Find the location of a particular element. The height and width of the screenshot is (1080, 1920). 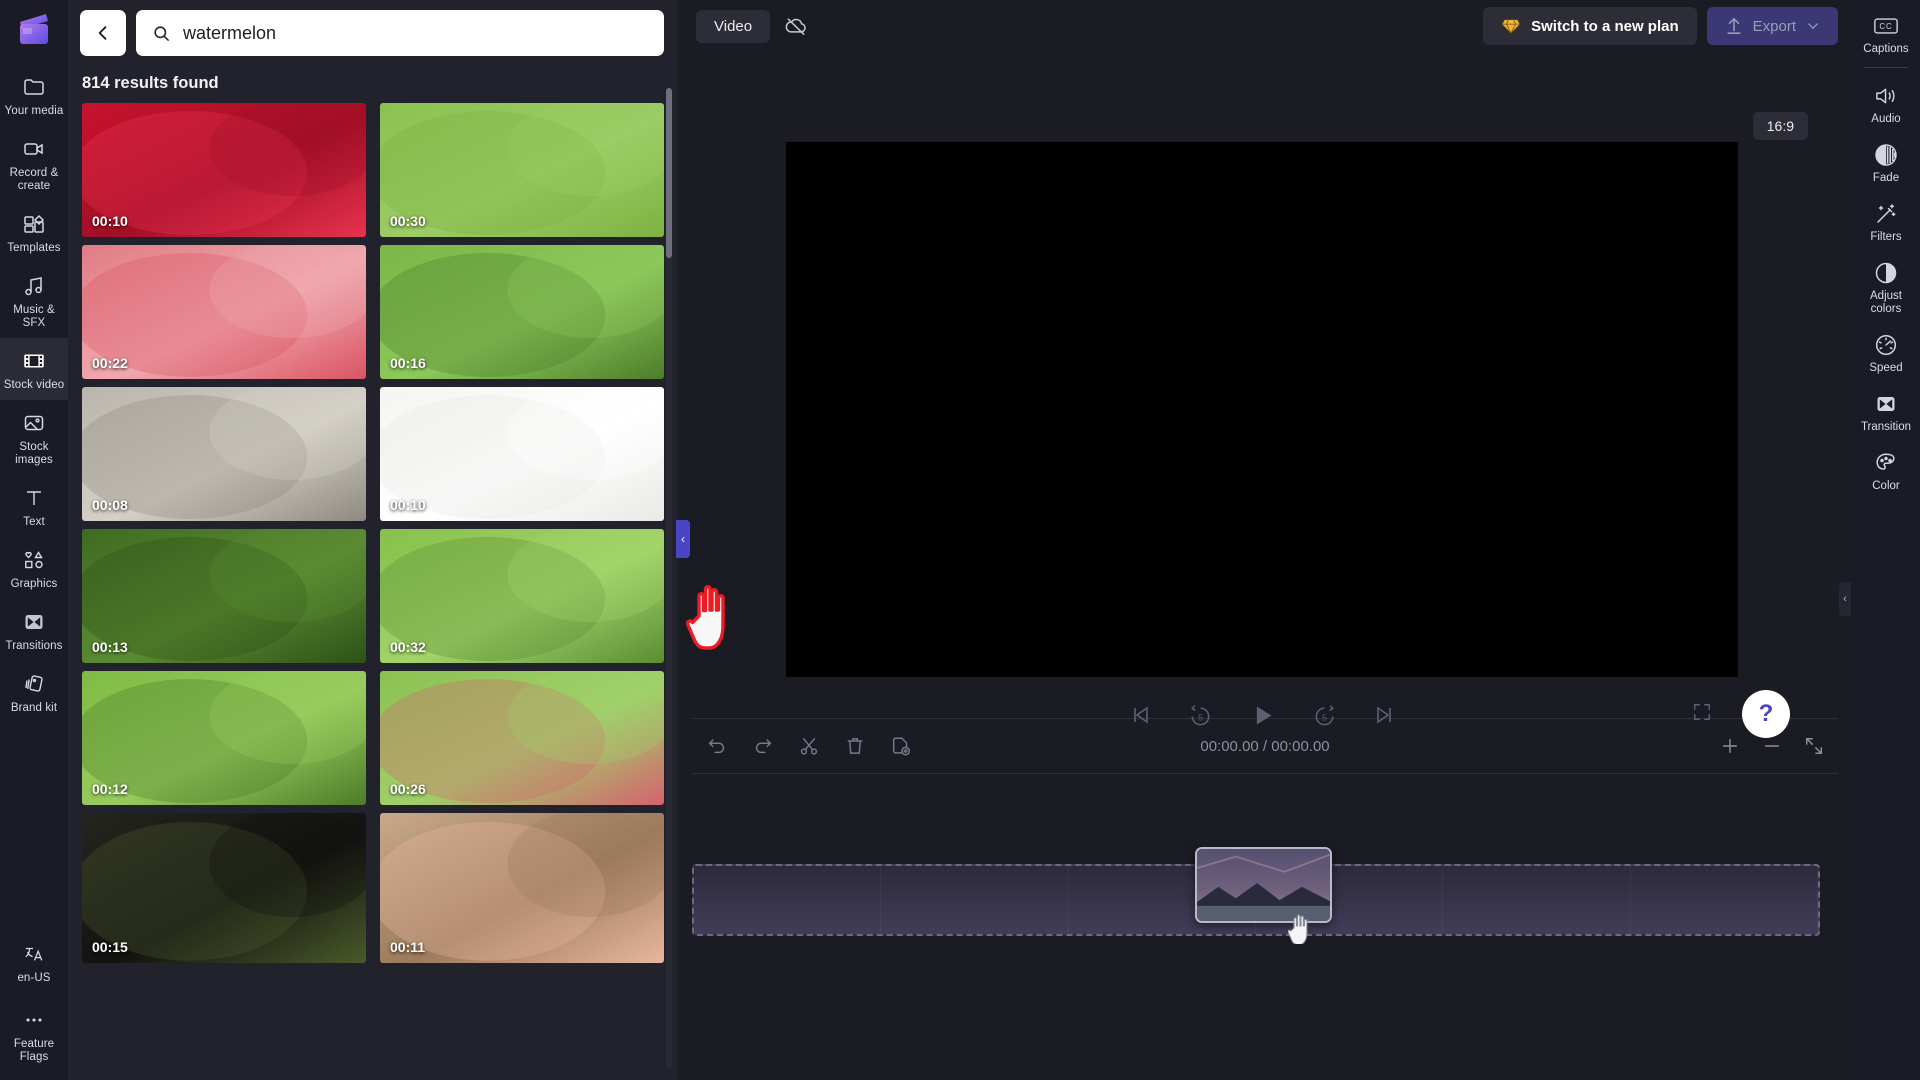

duplicate-button is located at coordinates (901, 746).